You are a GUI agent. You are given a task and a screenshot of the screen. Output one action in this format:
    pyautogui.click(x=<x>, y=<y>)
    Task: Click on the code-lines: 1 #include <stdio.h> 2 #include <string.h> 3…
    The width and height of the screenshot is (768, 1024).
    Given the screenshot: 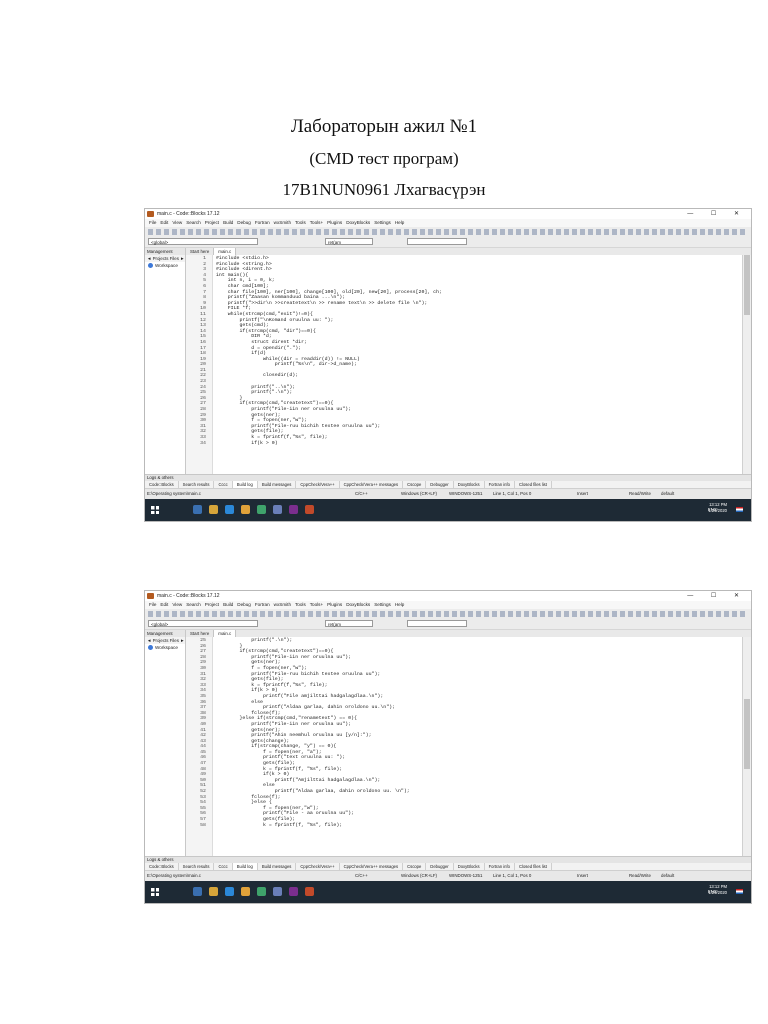 What is the action you would take?
    pyautogui.click(x=464, y=351)
    